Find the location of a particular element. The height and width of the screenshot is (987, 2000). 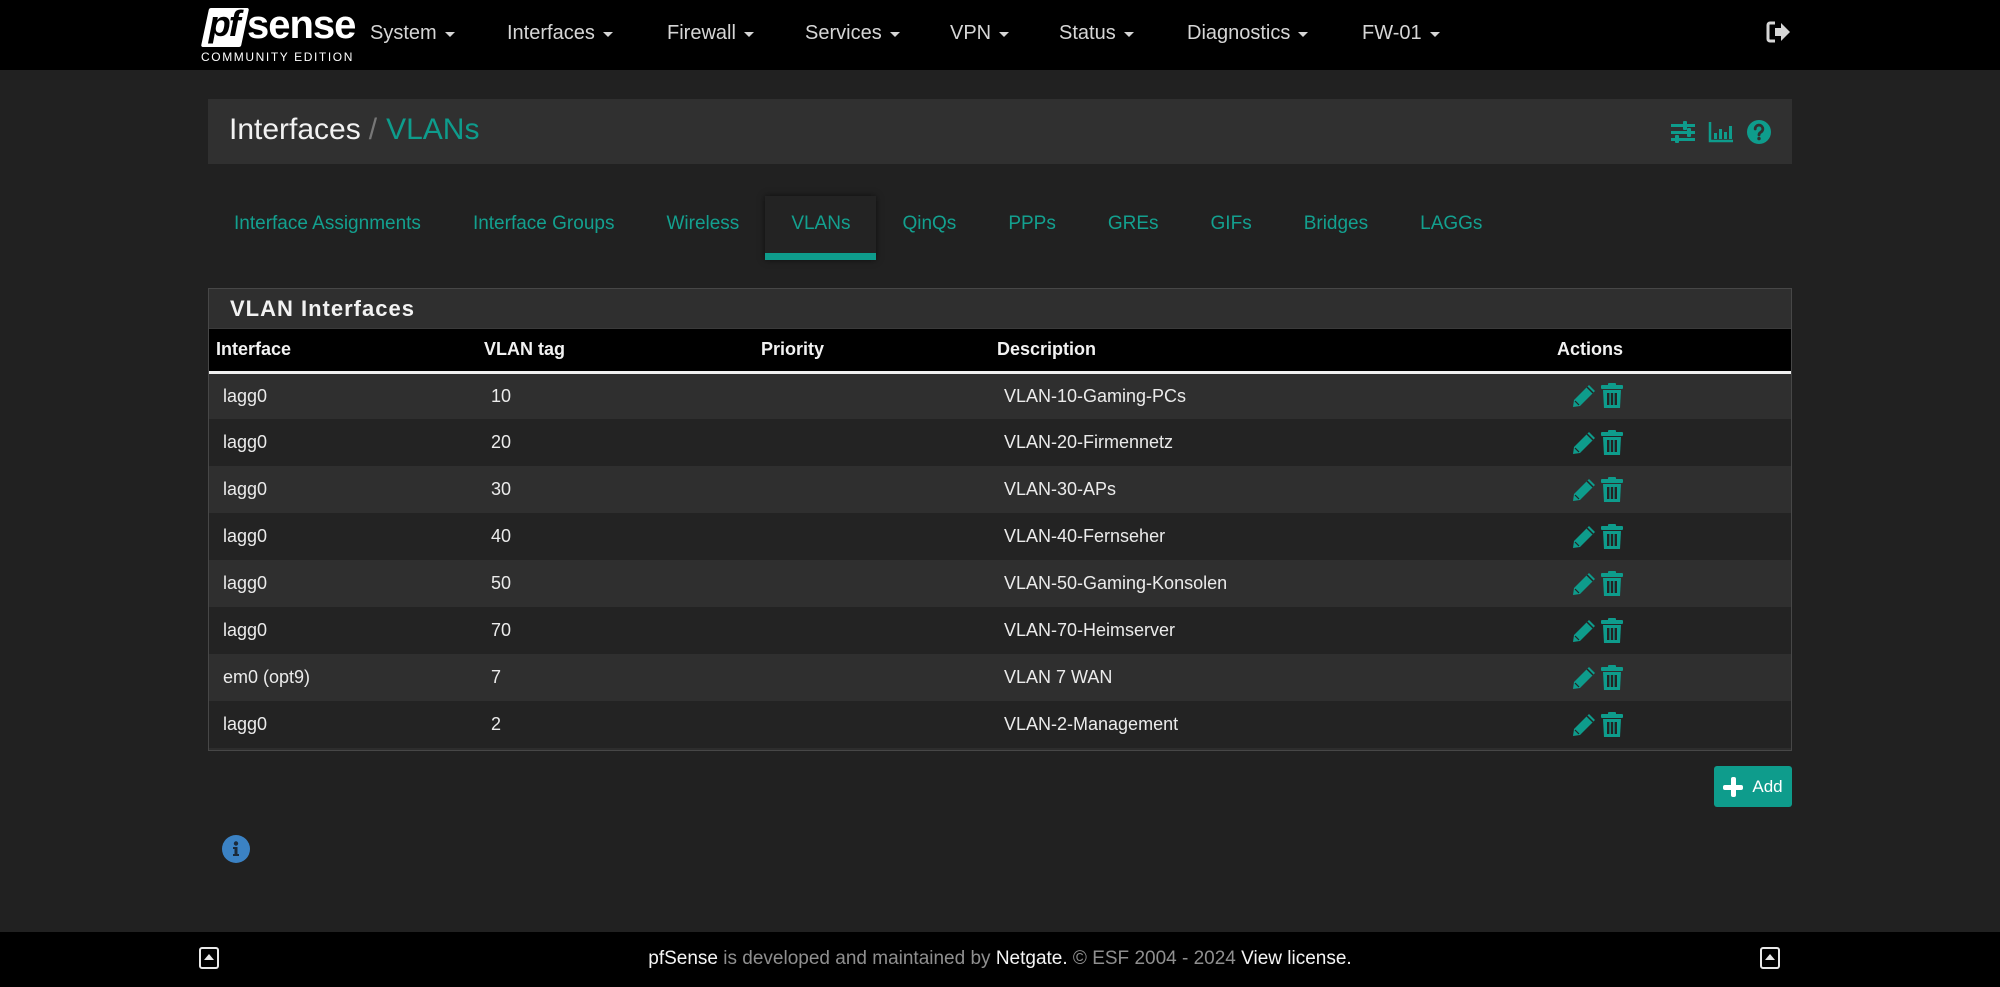

cell-description: VLAN-20-Firmennetz is located at coordinates (1089, 442).